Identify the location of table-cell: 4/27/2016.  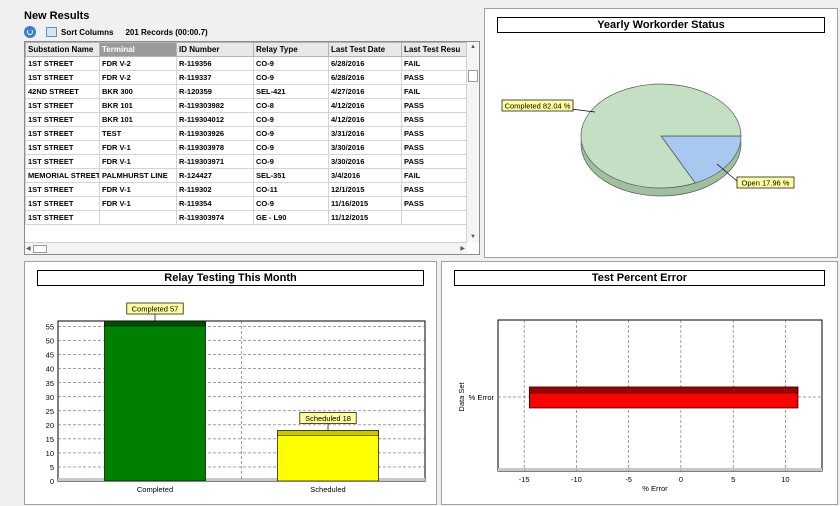
(365, 91).